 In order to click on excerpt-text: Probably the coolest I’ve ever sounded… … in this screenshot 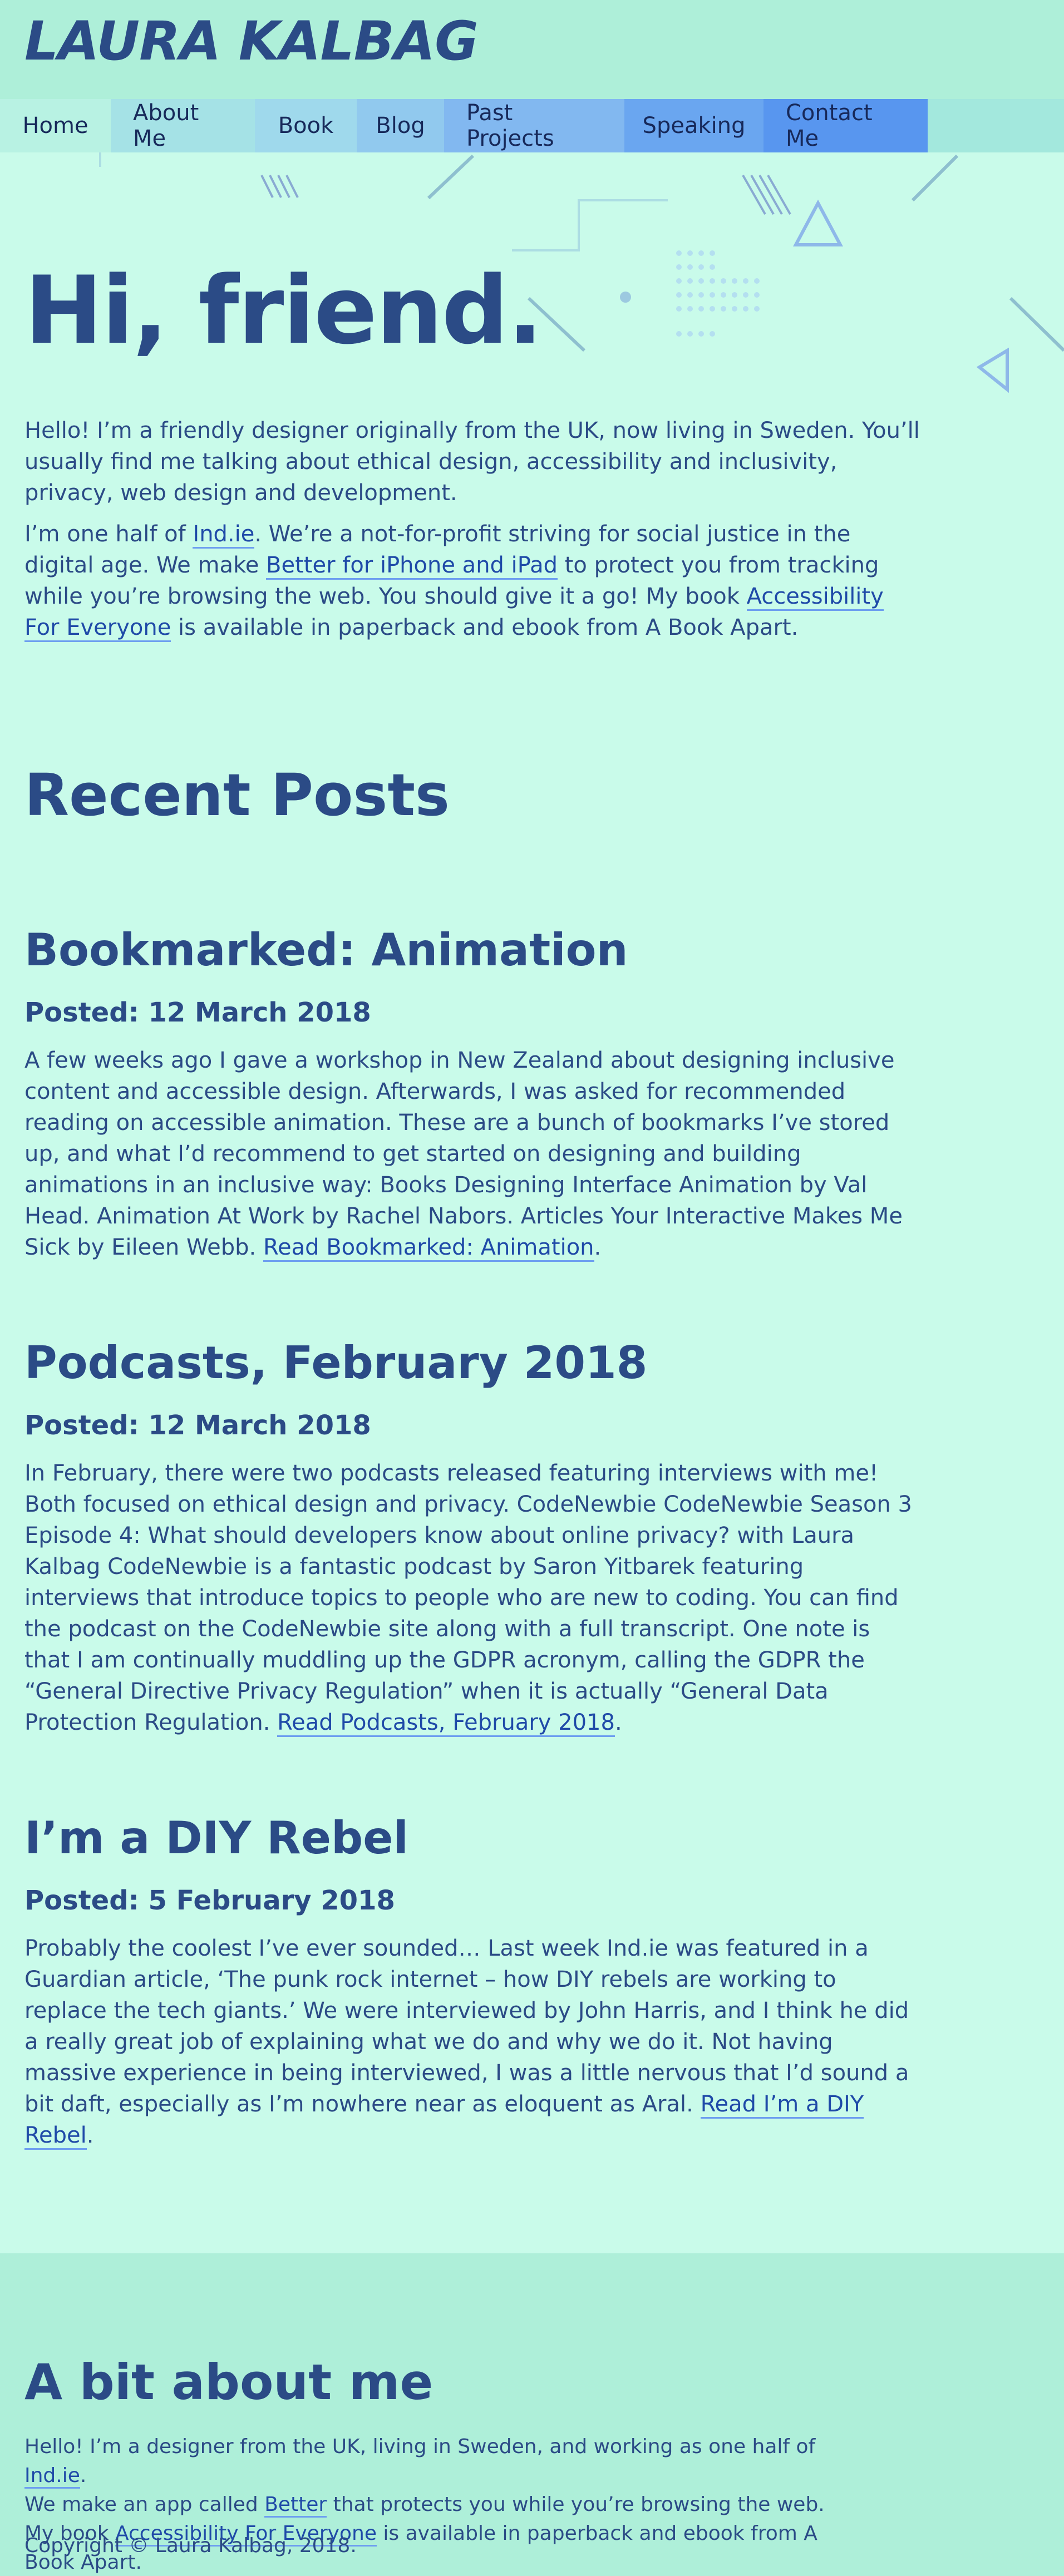, I will do `click(466, 2026)`.